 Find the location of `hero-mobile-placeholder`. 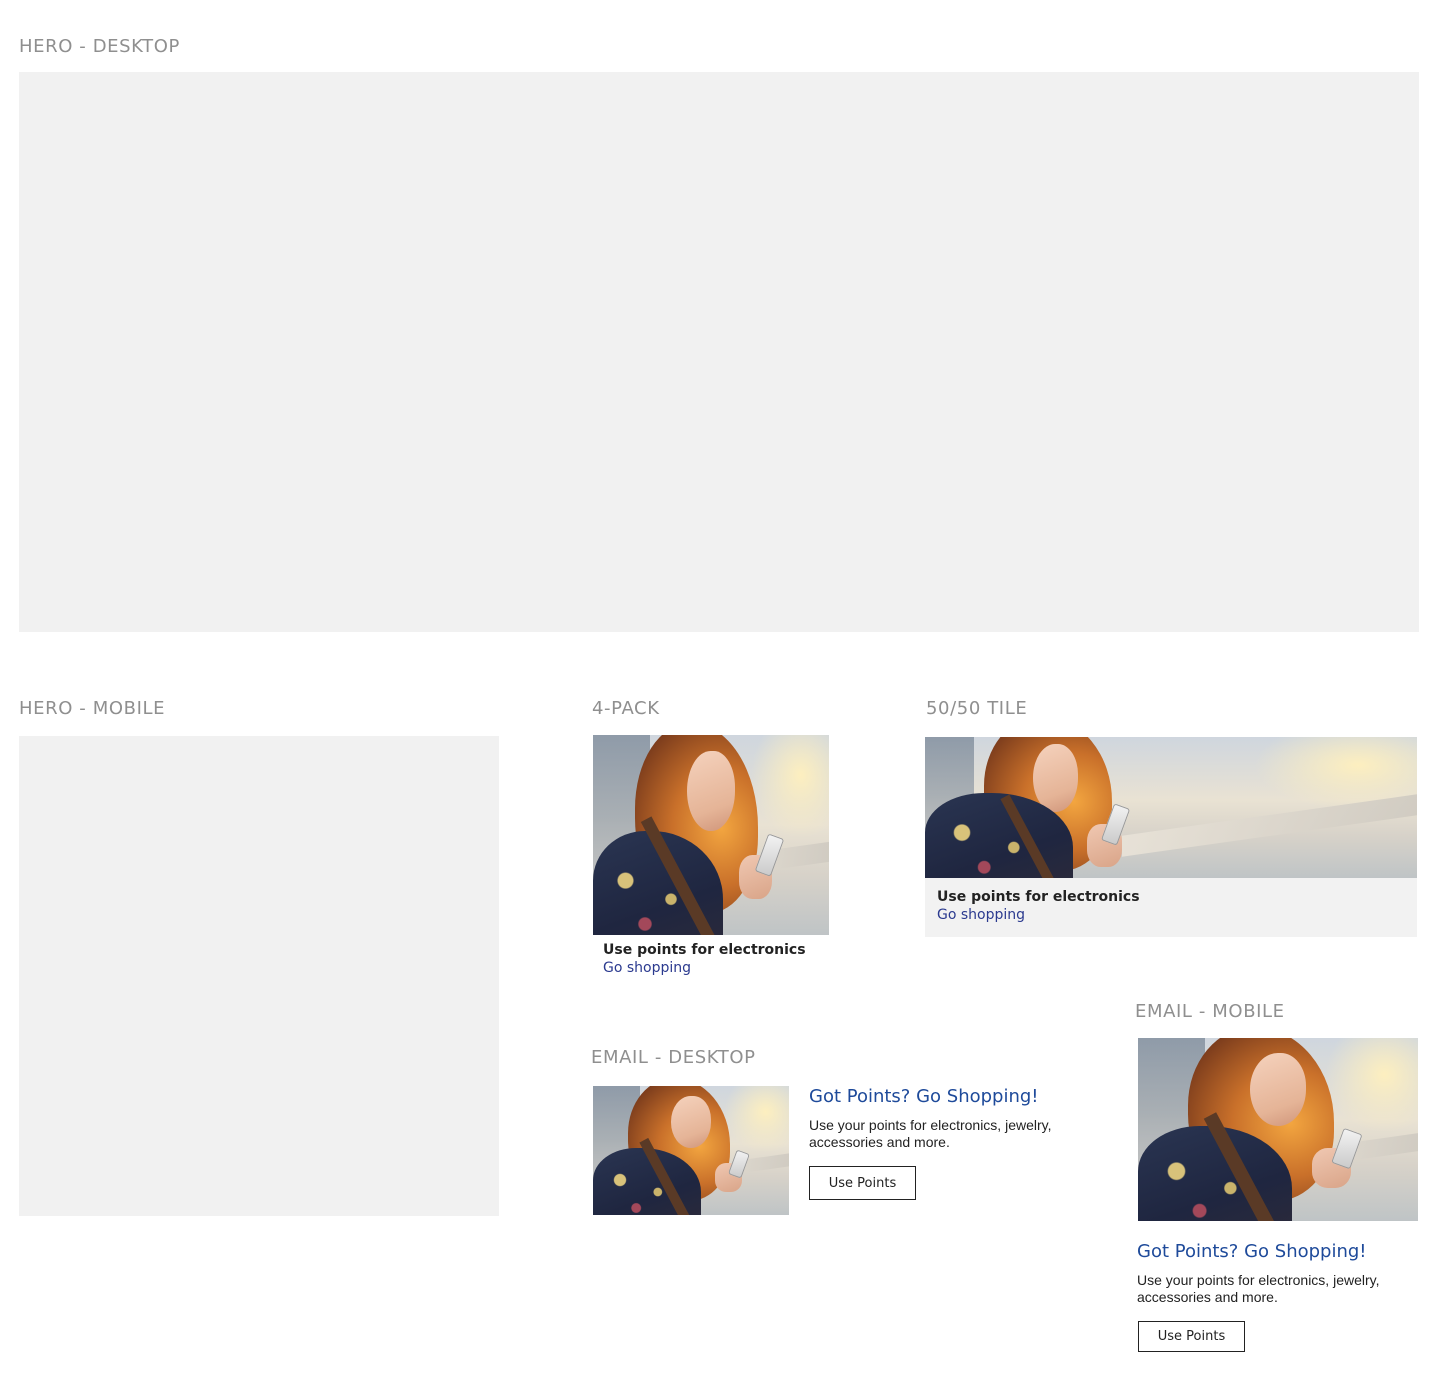

hero-mobile-placeholder is located at coordinates (259, 976).